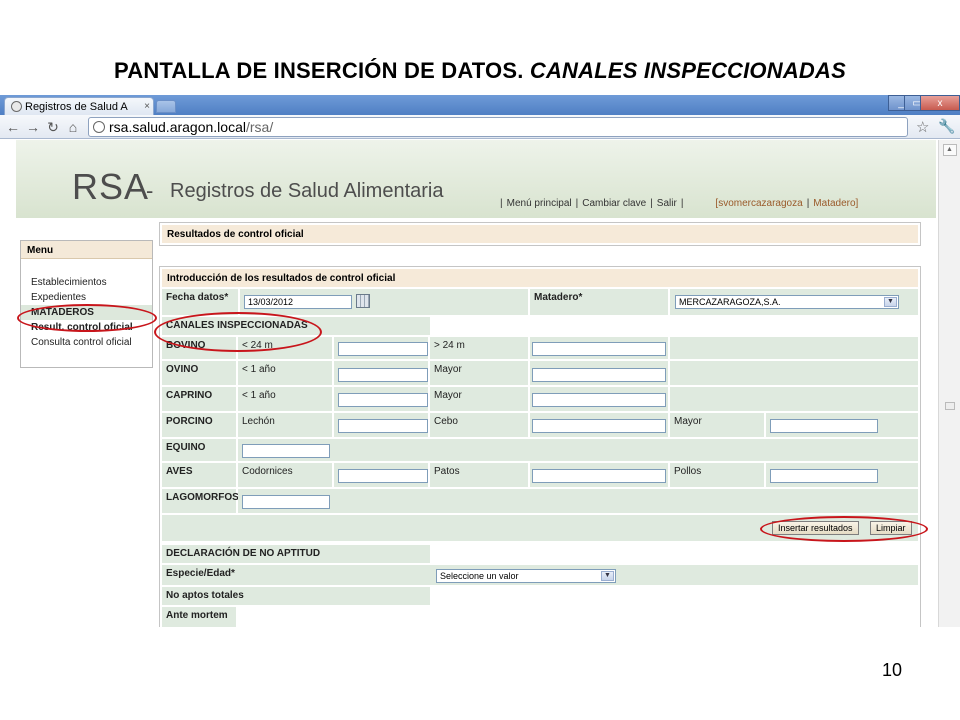  Describe the element at coordinates (479, 475) in the screenshot. I see `aves-c2: Patos` at that location.